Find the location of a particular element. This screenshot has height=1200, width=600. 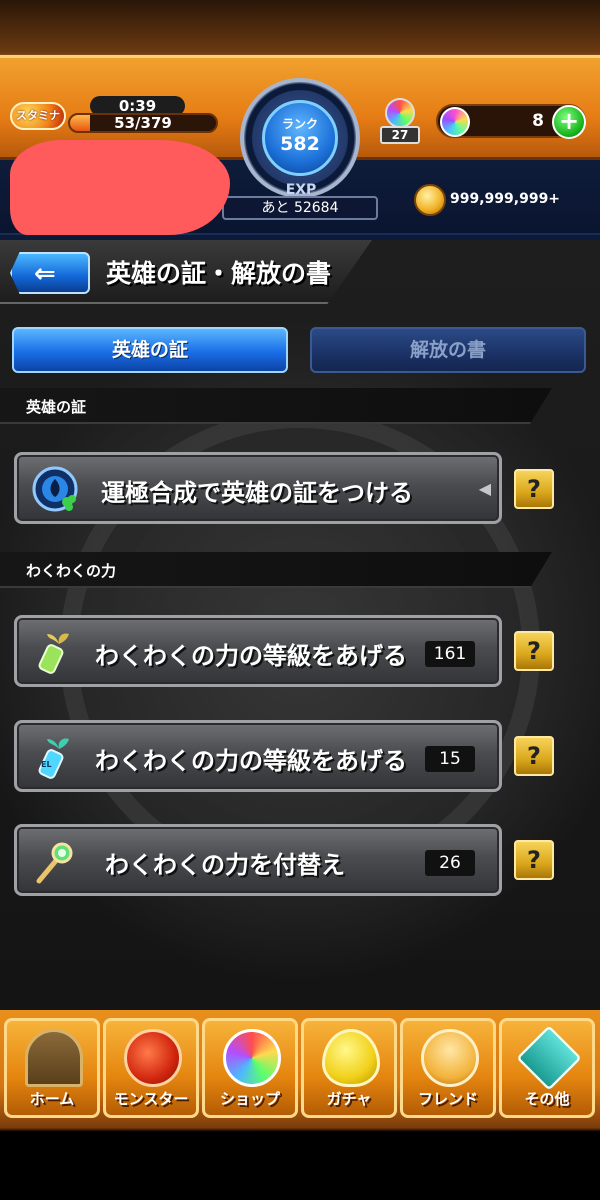

section-header-hero-proof: 英雄の証 is located at coordinates (276, 406).